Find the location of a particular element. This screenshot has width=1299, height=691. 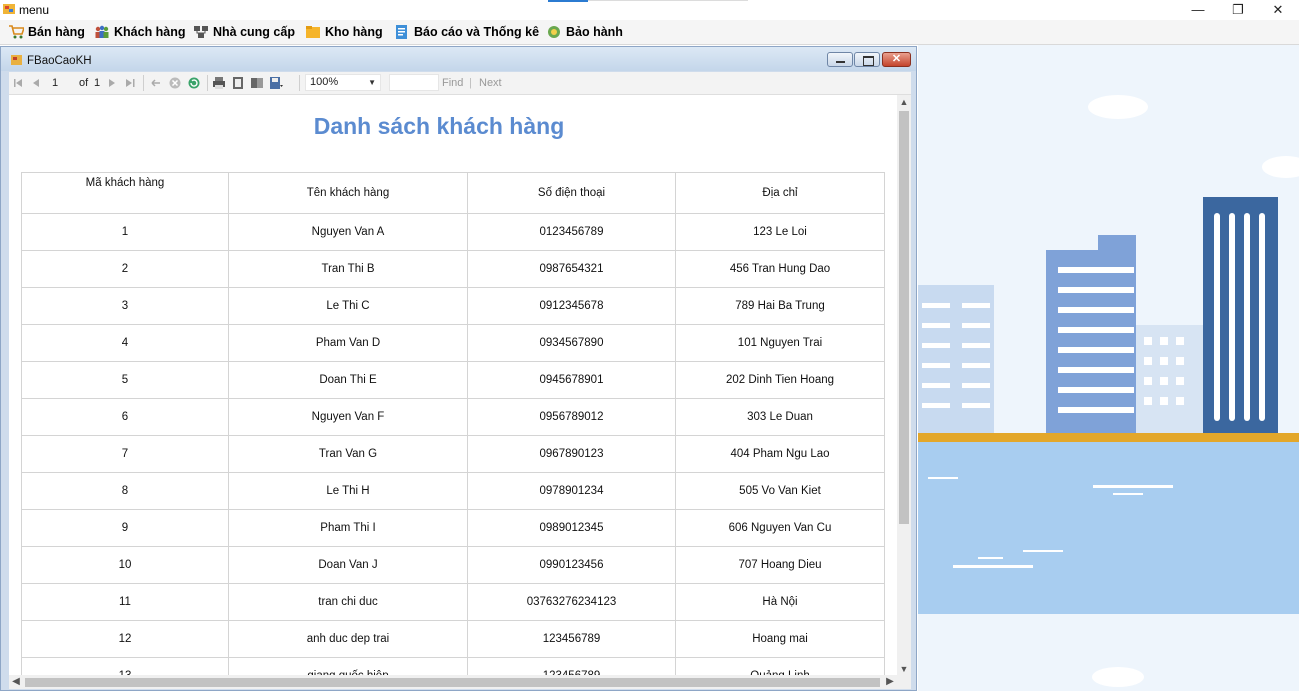

next-link: Next is located at coordinates (490, 83).